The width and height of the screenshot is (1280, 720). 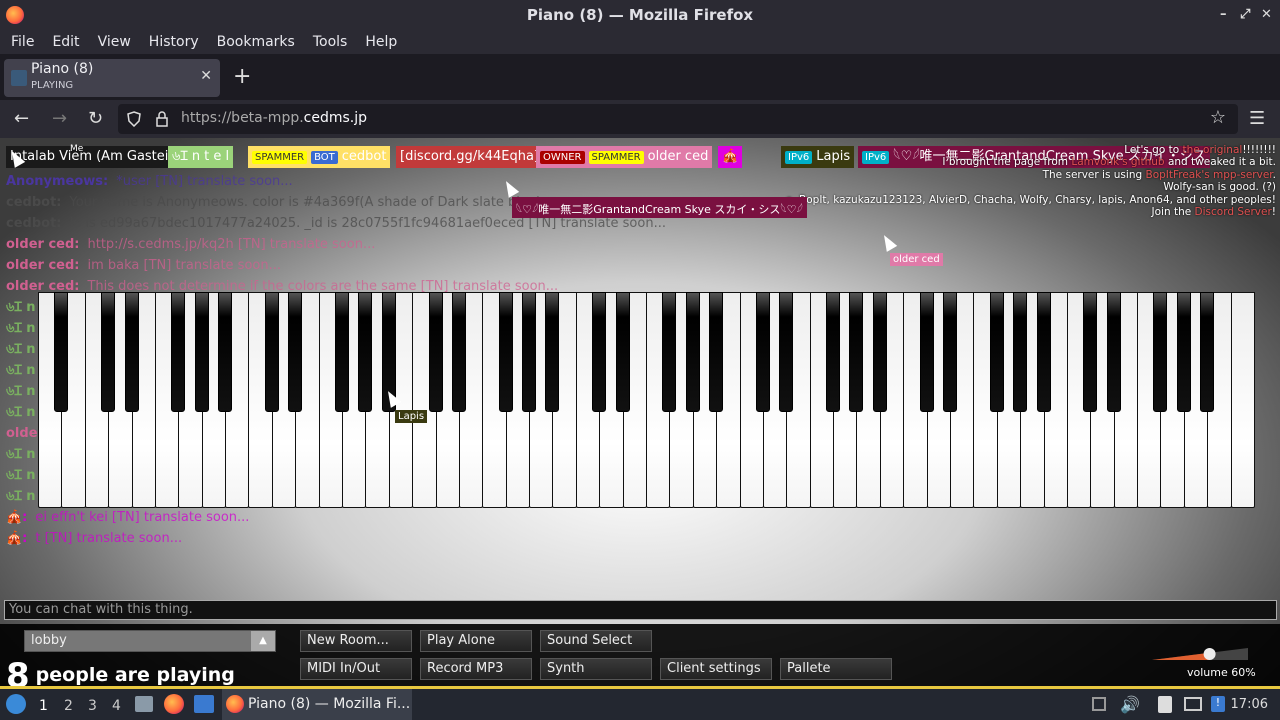 What do you see at coordinates (1242, 400) in the screenshot?
I see `white-key` at bounding box center [1242, 400].